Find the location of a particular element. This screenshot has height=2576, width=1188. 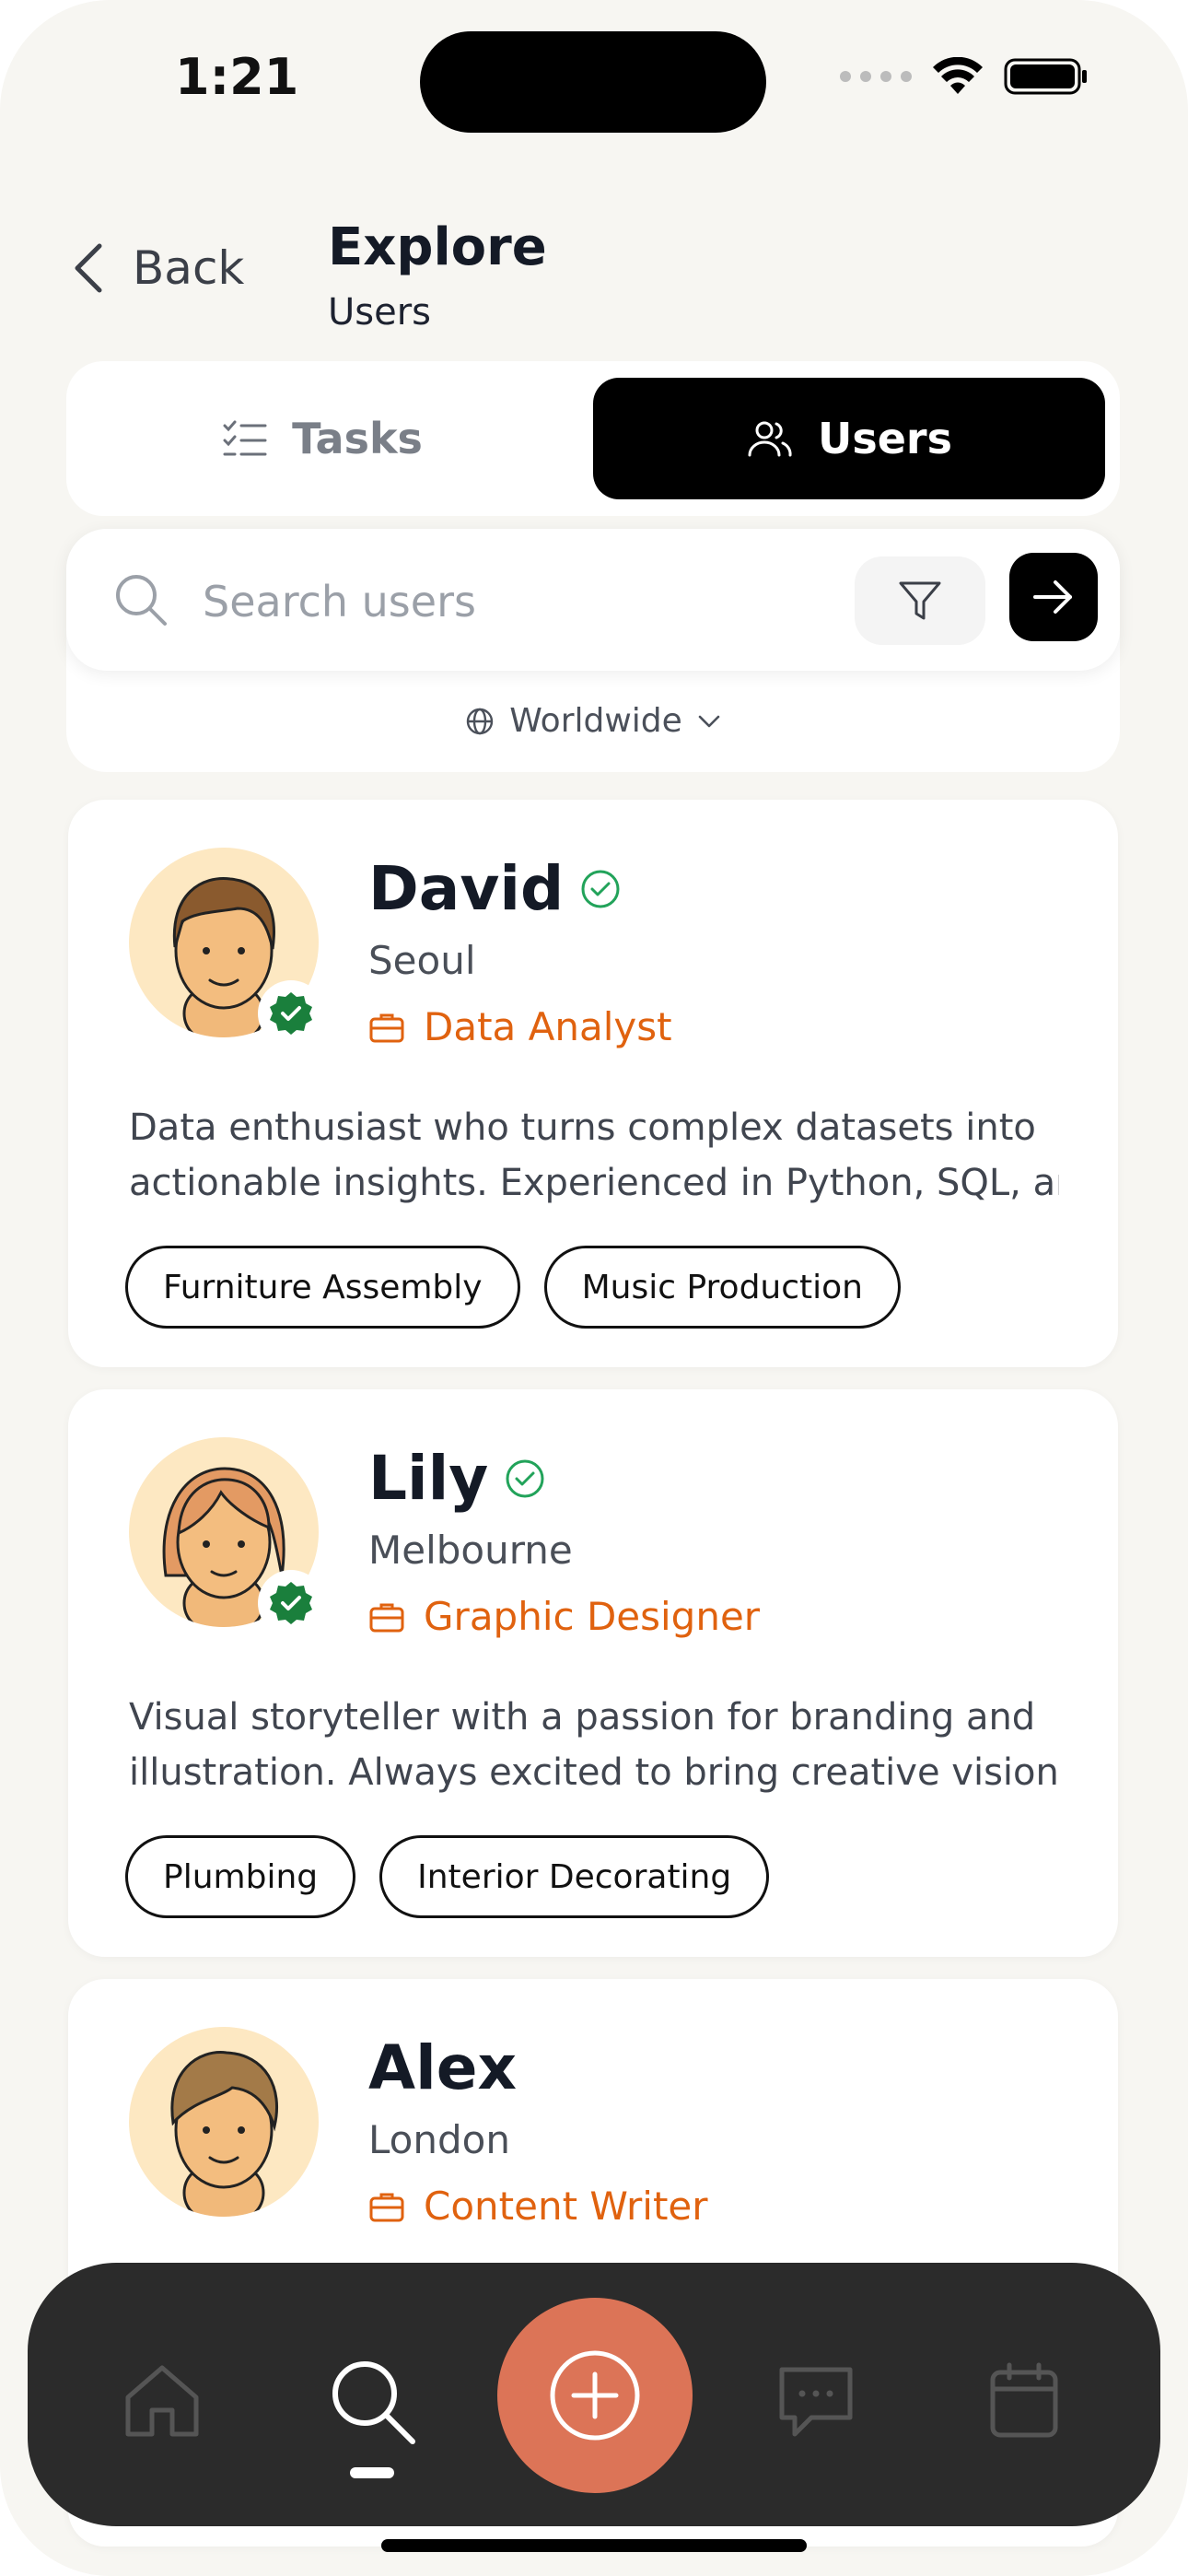

avatar is located at coordinates (224, 2122).